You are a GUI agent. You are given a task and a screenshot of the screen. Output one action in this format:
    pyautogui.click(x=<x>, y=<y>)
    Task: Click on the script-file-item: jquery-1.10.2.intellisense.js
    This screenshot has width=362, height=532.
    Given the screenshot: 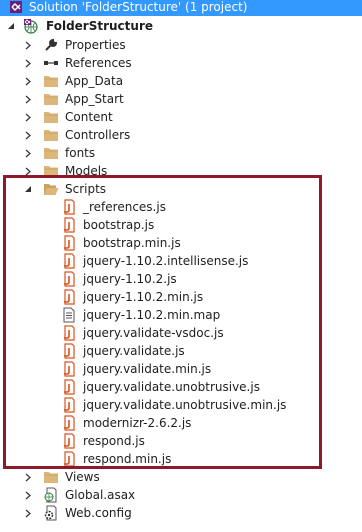 What is the action you would take?
    pyautogui.click(x=181, y=261)
    